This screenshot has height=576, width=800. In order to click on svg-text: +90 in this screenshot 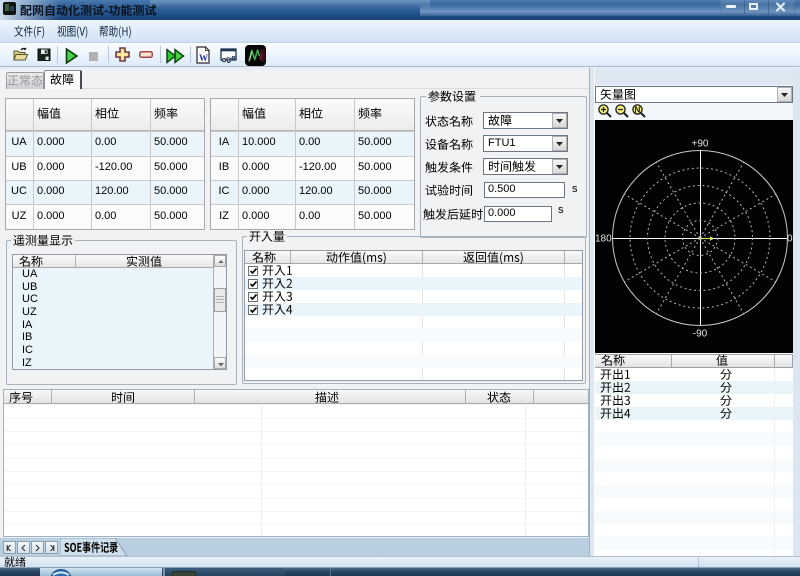, I will do `click(700, 144)`.